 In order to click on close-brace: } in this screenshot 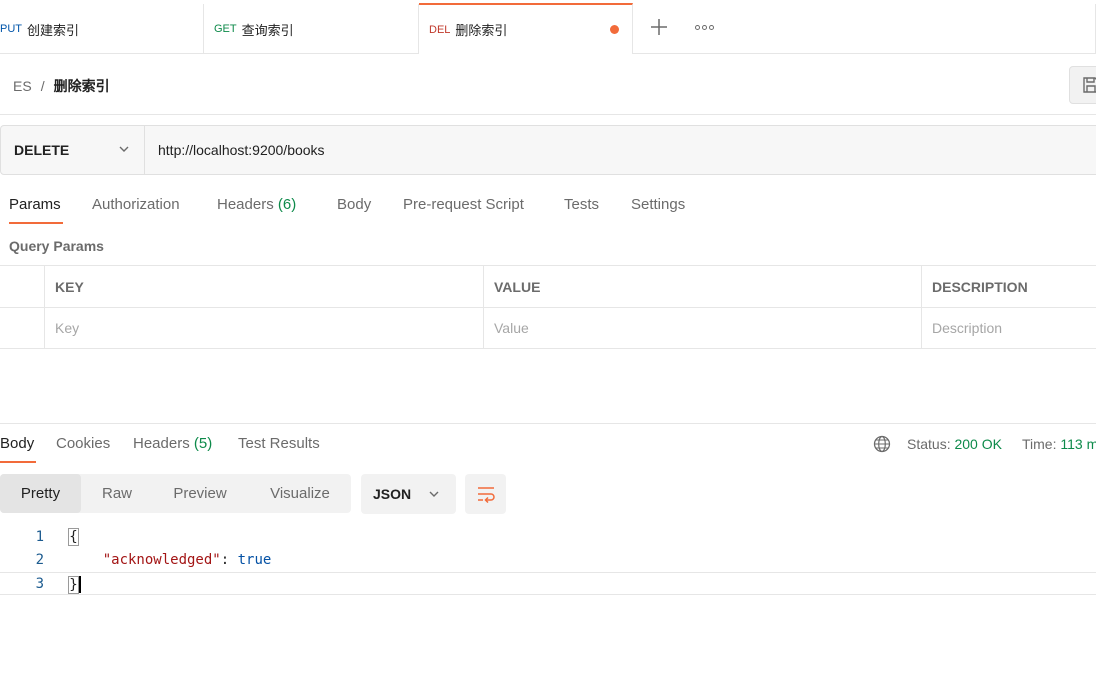, I will do `click(73, 584)`.